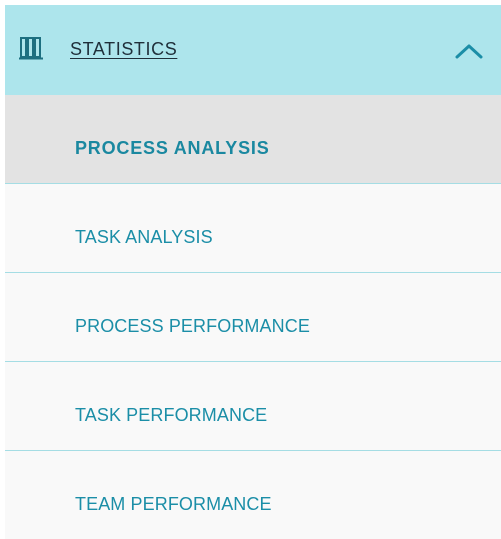 This screenshot has height=539, width=501. What do you see at coordinates (123, 49) in the screenshot?
I see `section-title: STATISTICS` at bounding box center [123, 49].